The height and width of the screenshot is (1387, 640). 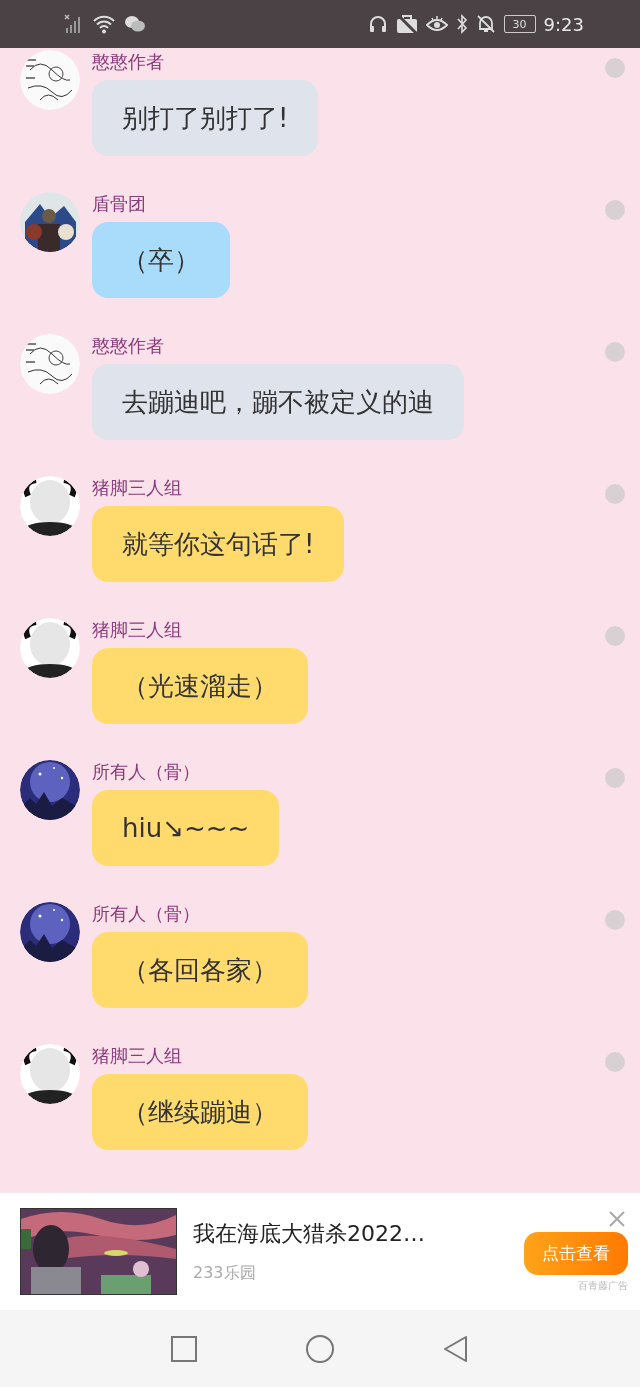 I want to click on headphones-icon, so click(x=377, y=24).